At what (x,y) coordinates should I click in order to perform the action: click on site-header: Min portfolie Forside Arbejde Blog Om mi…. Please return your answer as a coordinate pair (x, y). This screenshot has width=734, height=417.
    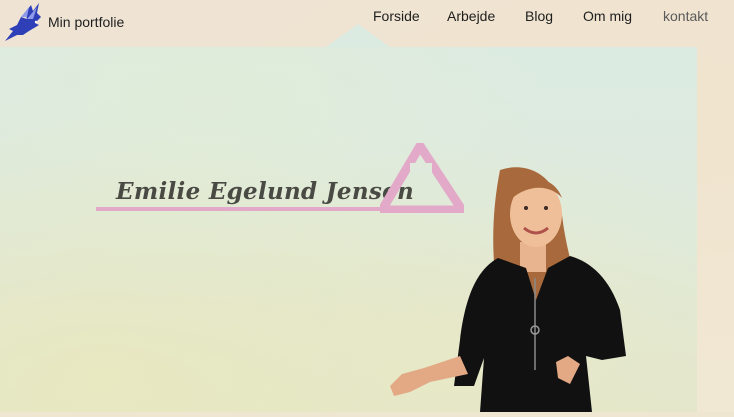
    Looking at the image, I should click on (367, 23).